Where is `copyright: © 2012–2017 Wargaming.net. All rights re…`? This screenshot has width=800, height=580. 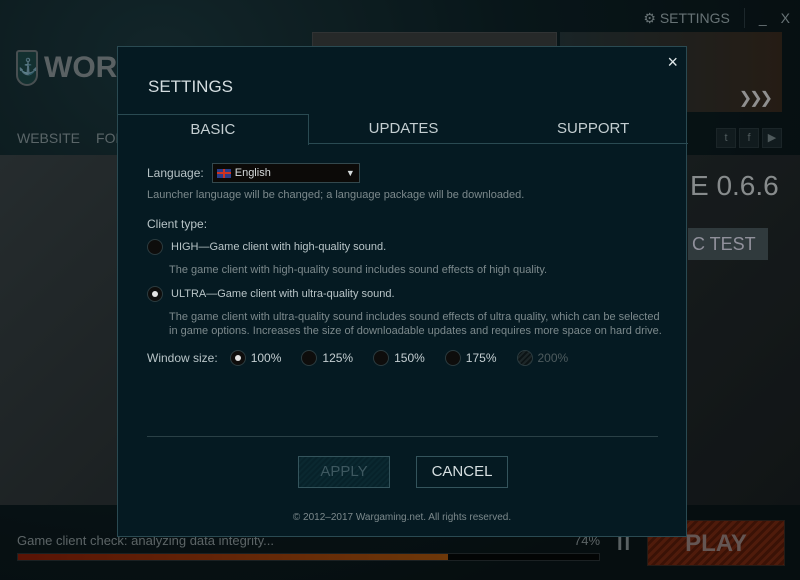
copyright: © 2012–2017 Wargaming.net. All rights re… is located at coordinates (402, 517).